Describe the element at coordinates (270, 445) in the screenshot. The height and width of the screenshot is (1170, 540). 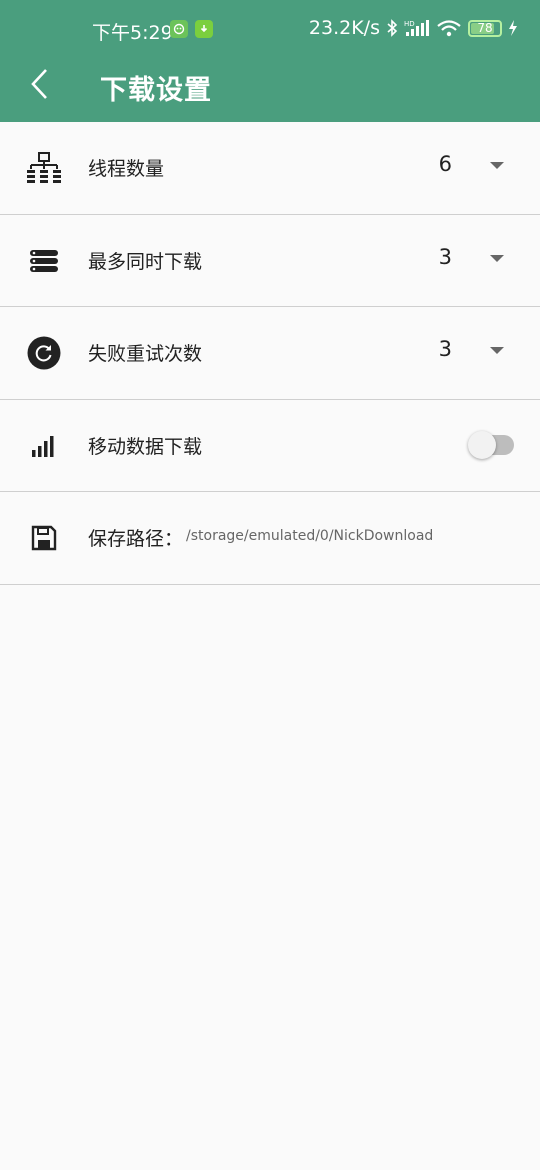
I see `setting-row-mobile-data: 移动数据下载` at that location.